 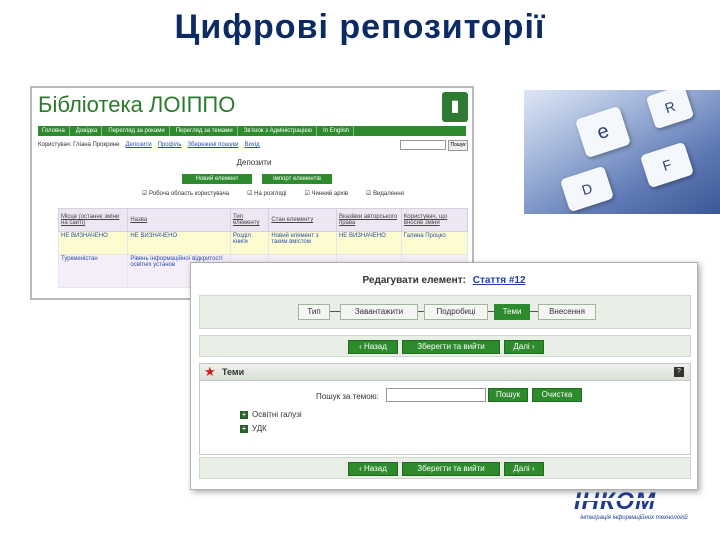 What do you see at coordinates (615, 501) in the screenshot?
I see `logo-text: ІНКОМ` at bounding box center [615, 501].